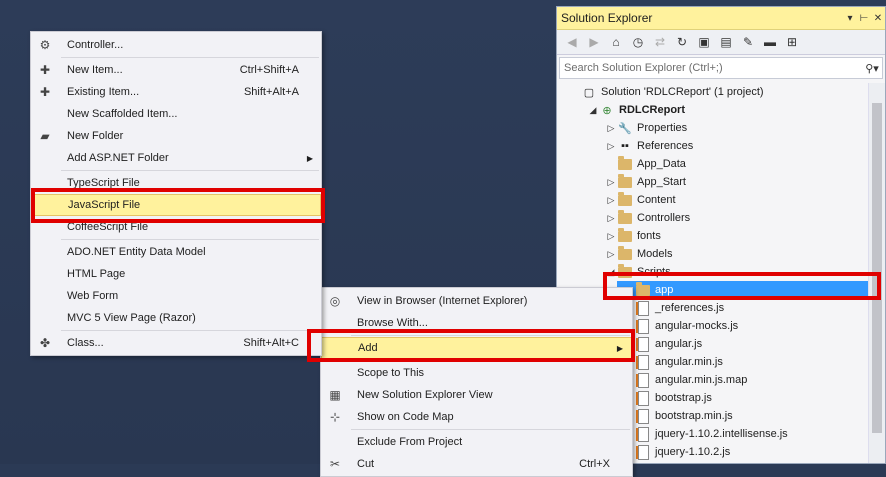 This screenshot has width=886, height=477. Describe the element at coordinates (594, 42) in the screenshot. I see `forward-icon: ▶` at that location.